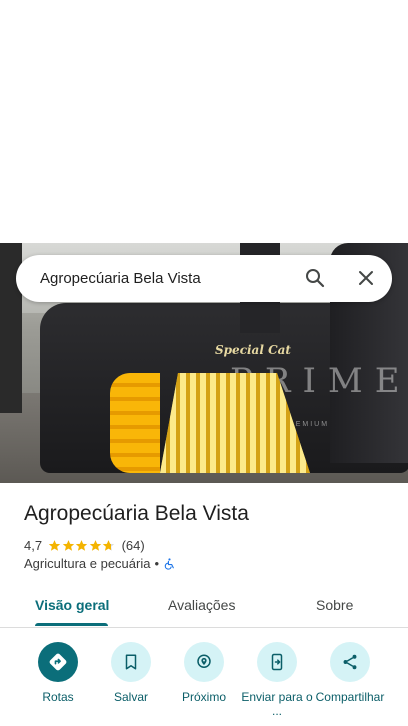  What do you see at coordinates (203, 697) in the screenshot?
I see `nearby-label: Próximo` at bounding box center [203, 697].